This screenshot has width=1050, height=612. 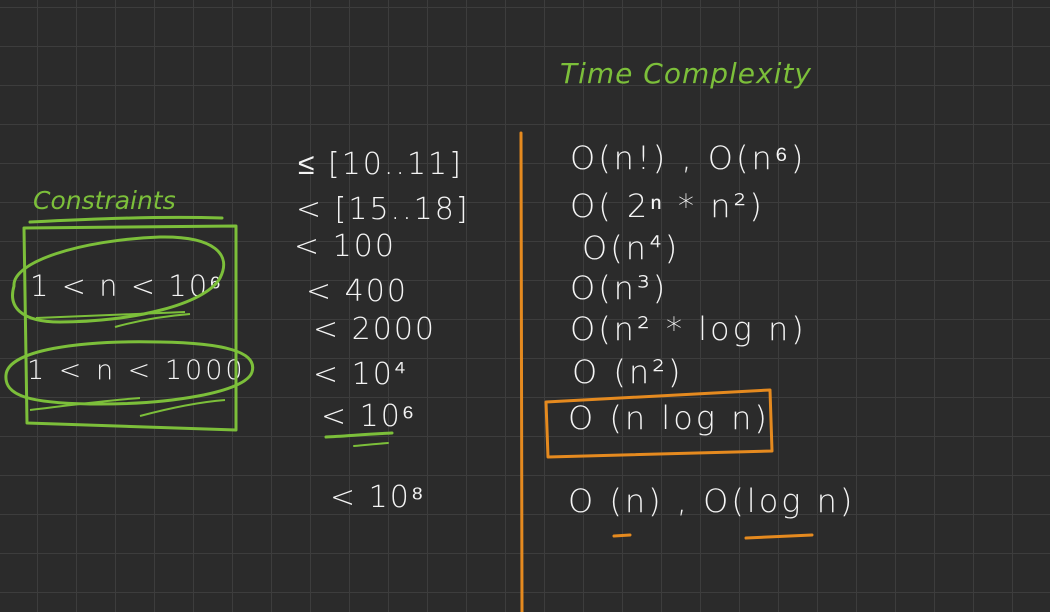 I want to click on constraints-box, so click(x=130, y=328).